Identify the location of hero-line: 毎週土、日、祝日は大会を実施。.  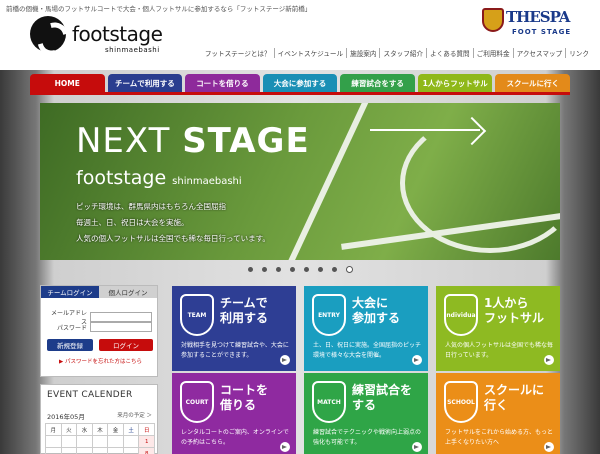
(132, 222).